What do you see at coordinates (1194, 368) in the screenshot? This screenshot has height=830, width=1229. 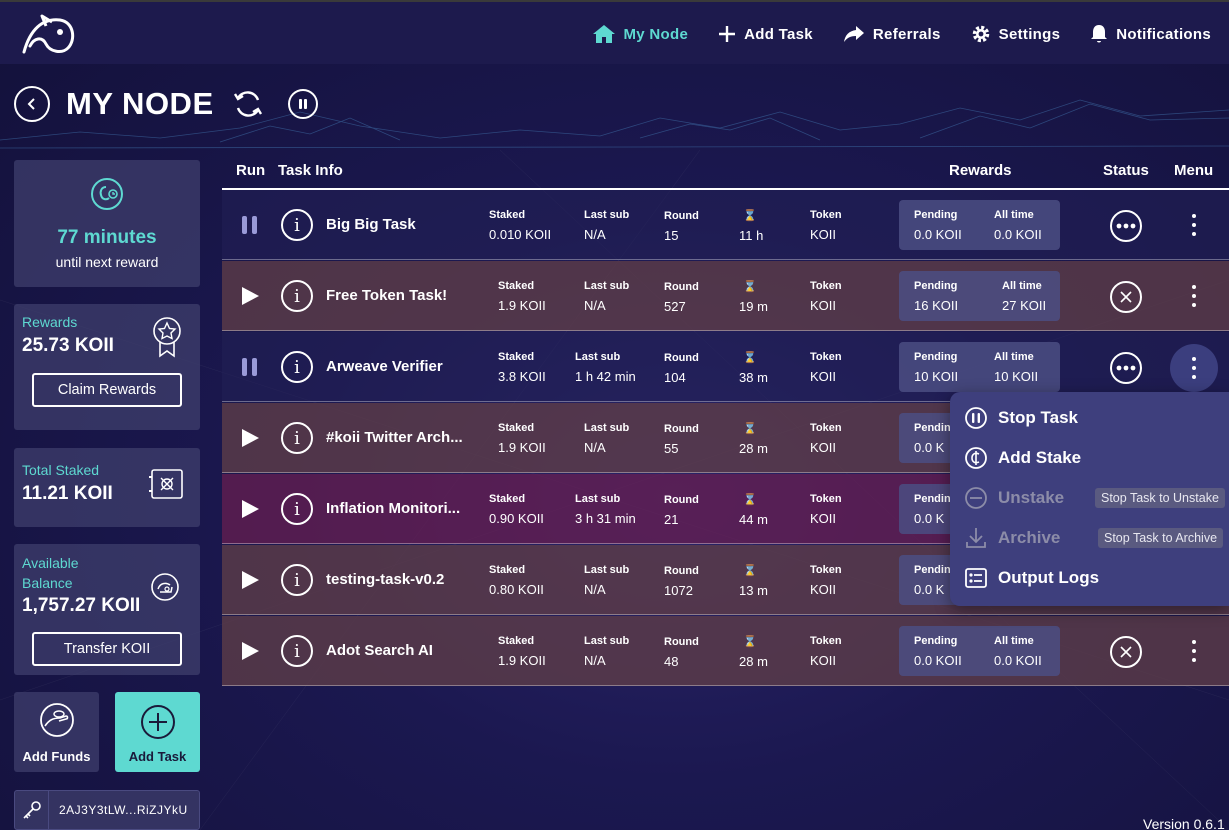 I see `task-menu-button-open` at bounding box center [1194, 368].